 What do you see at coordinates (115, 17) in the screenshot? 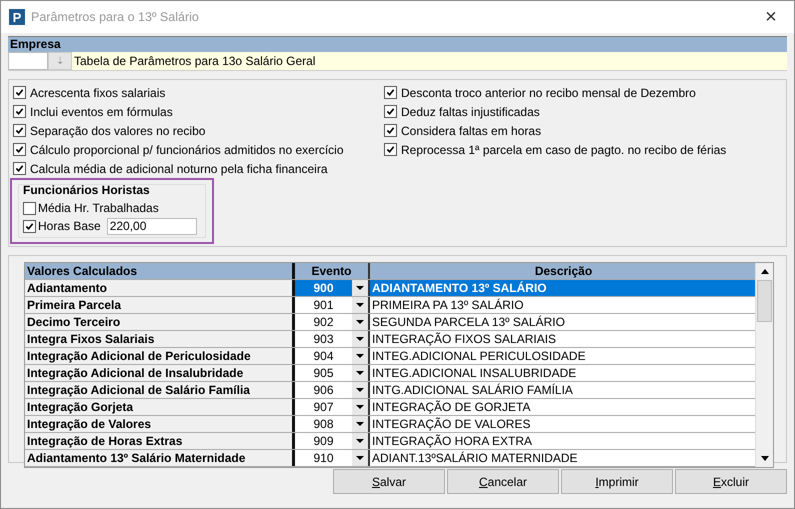
I see `window-title: Parâmetros para o 13º Salário` at bounding box center [115, 17].